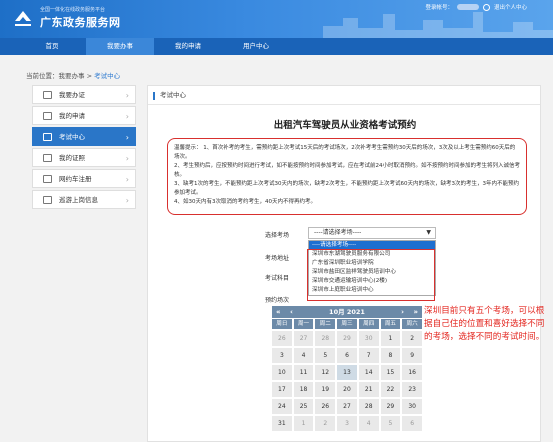 This screenshot has width=553, height=442. Describe the element at coordinates (277, 300) in the screenshot. I see `slot-label: 预约场次` at that location.